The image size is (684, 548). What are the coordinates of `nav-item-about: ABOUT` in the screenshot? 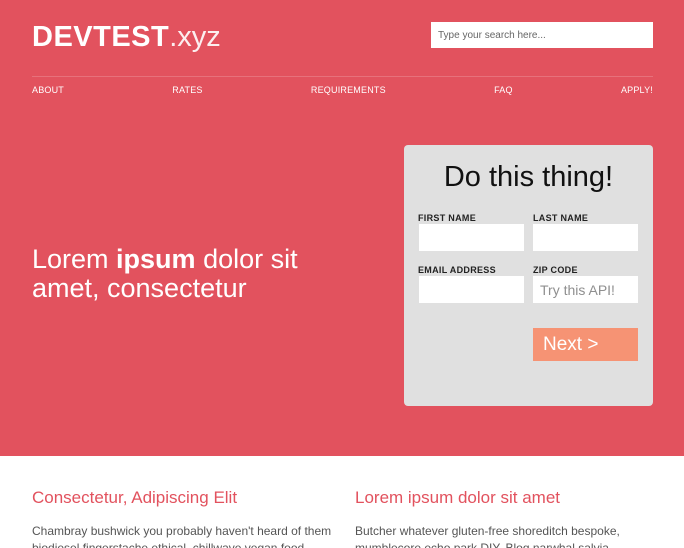 It's located at (48, 90).